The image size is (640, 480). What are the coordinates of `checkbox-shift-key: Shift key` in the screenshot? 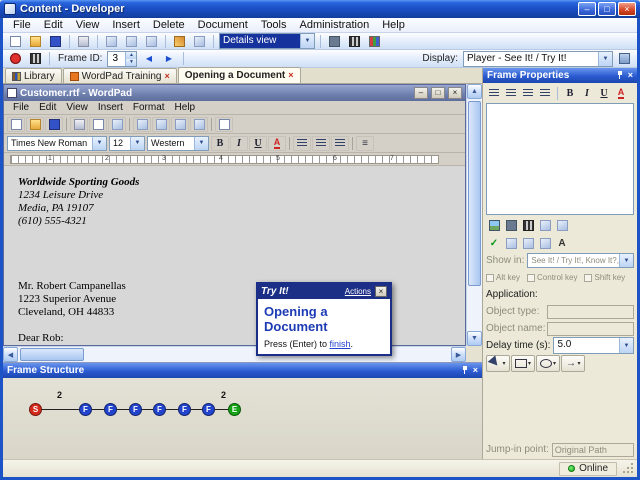 It's located at (604, 277).